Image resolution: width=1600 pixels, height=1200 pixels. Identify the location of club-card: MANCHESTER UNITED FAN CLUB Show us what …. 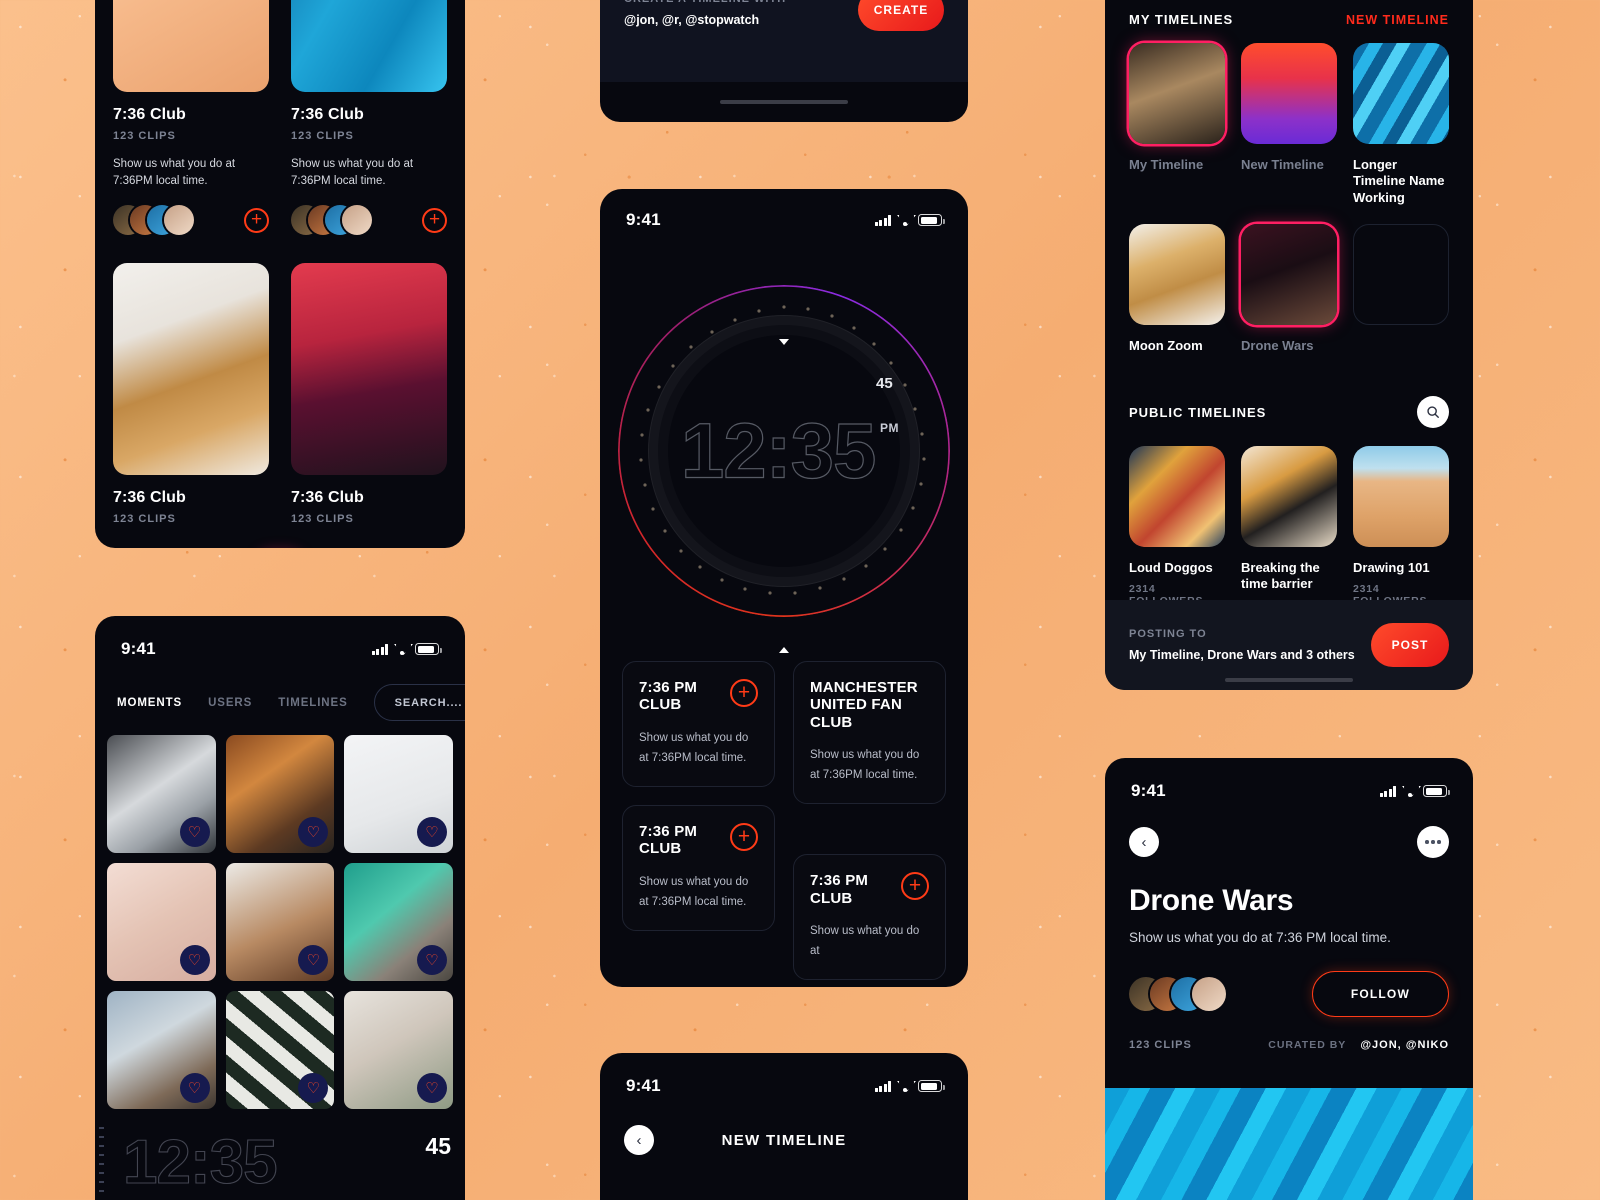
(869, 733).